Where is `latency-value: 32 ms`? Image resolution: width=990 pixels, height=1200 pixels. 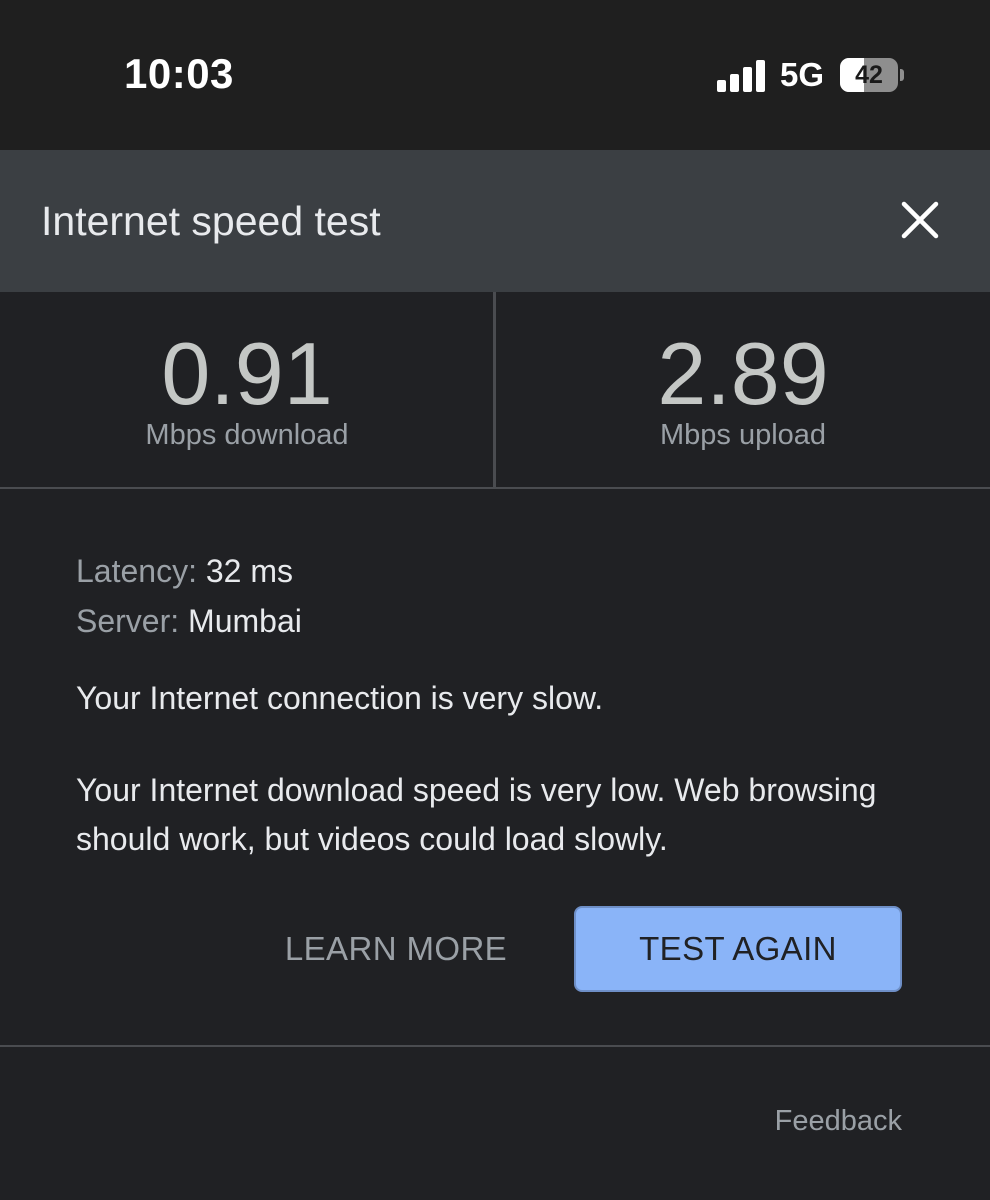 latency-value: 32 ms is located at coordinates (249, 571).